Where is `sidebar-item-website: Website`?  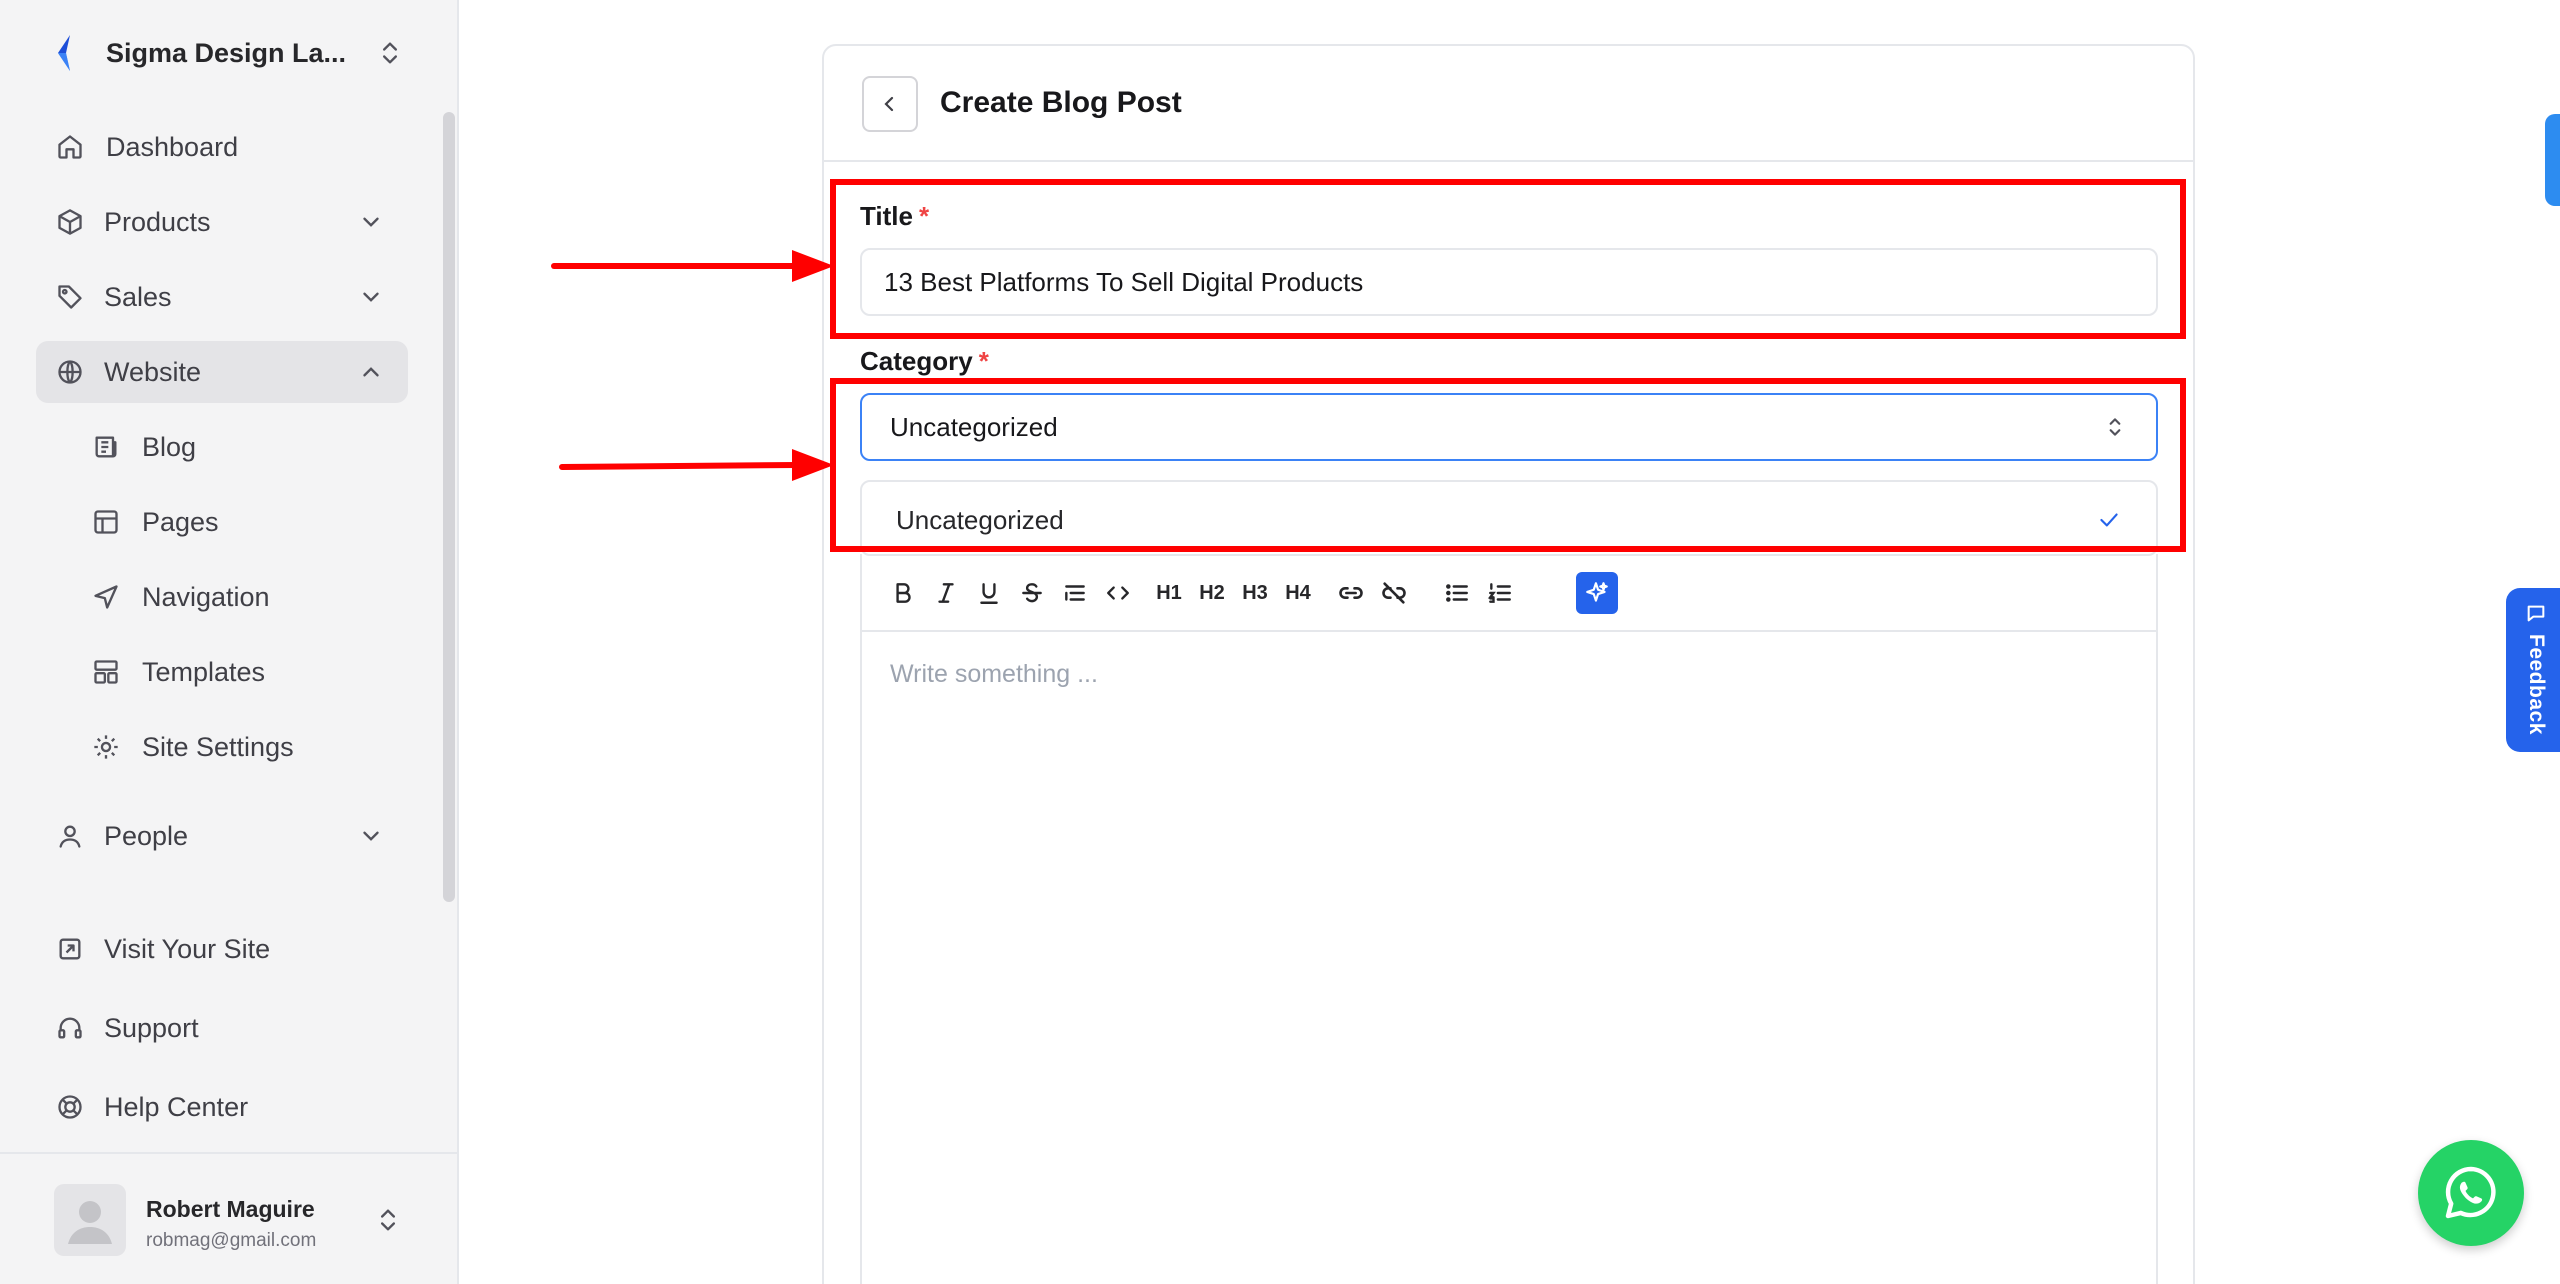 sidebar-item-website: Website is located at coordinates (222, 372).